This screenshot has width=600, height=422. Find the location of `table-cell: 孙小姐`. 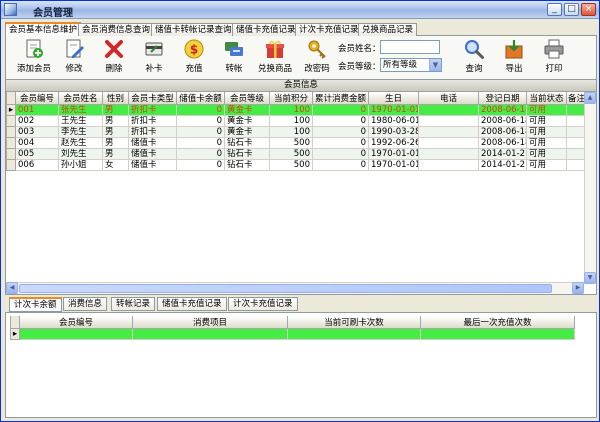

table-cell: 孙小姐 is located at coordinates (80, 165).